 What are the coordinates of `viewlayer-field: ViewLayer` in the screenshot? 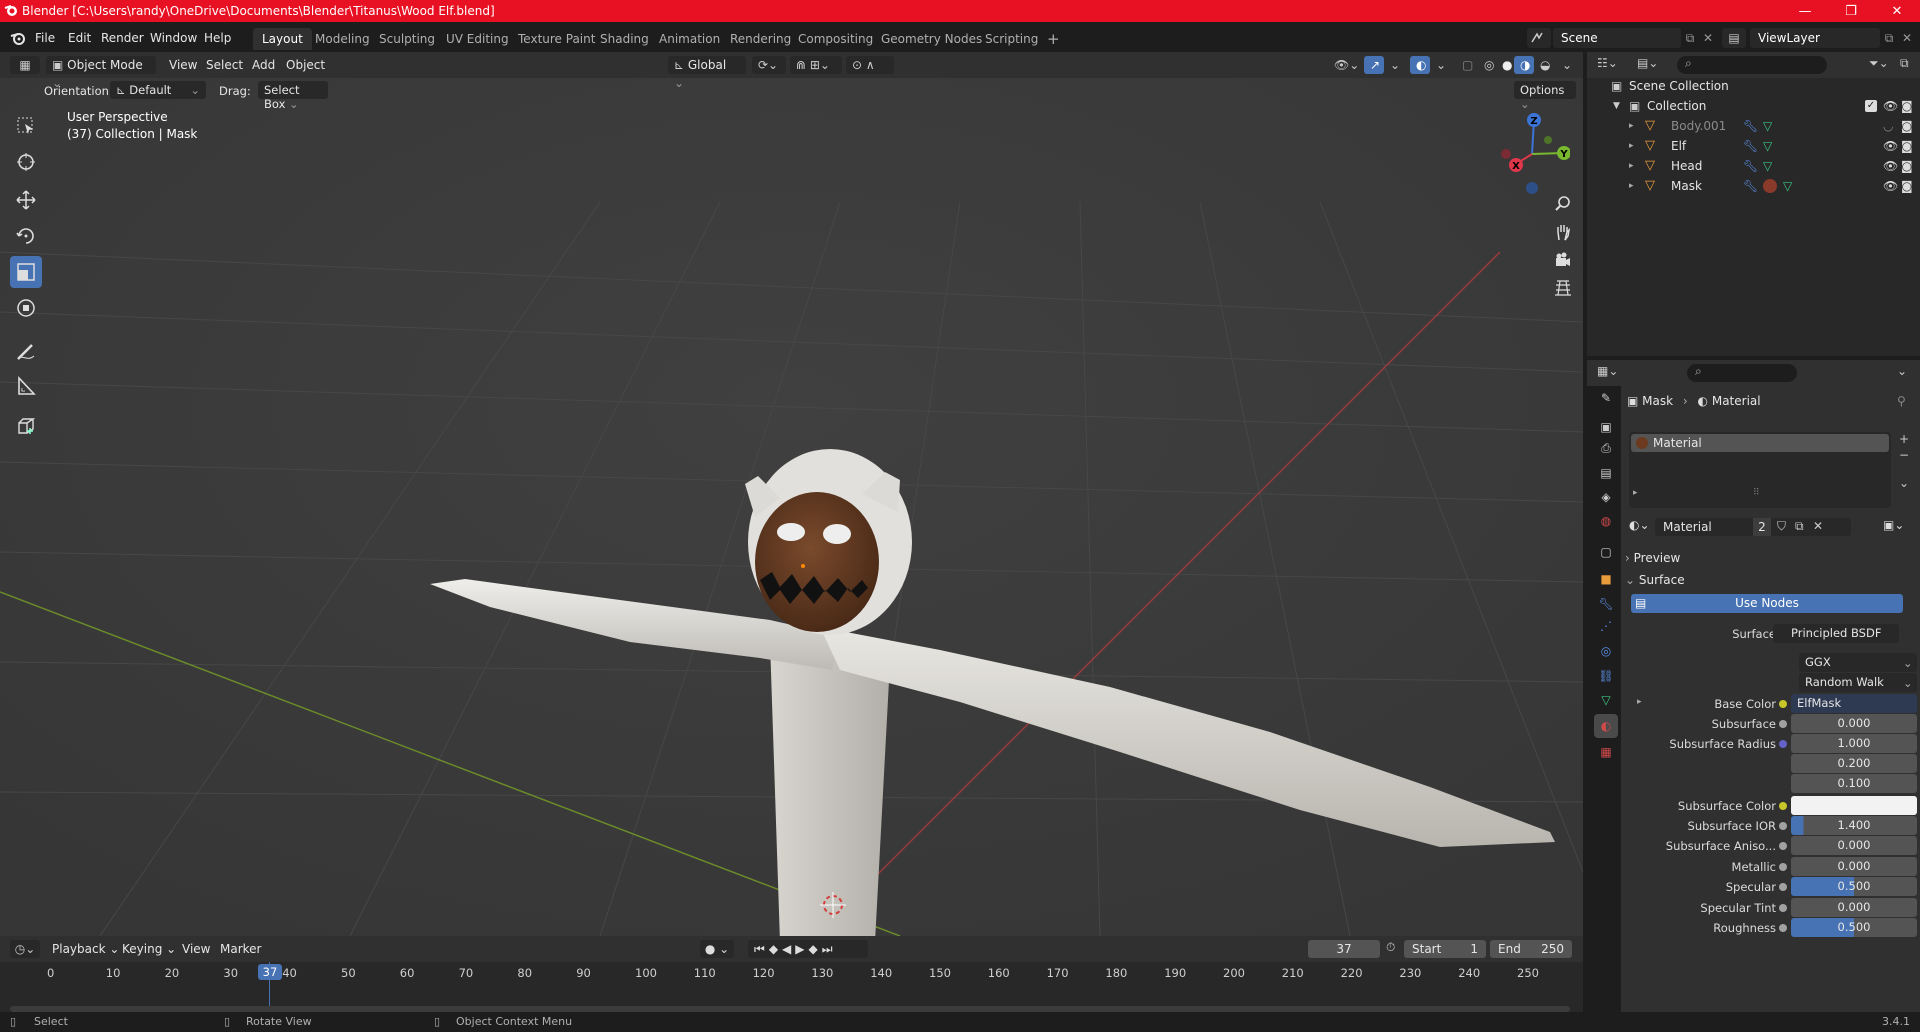 It's located at (1815, 38).